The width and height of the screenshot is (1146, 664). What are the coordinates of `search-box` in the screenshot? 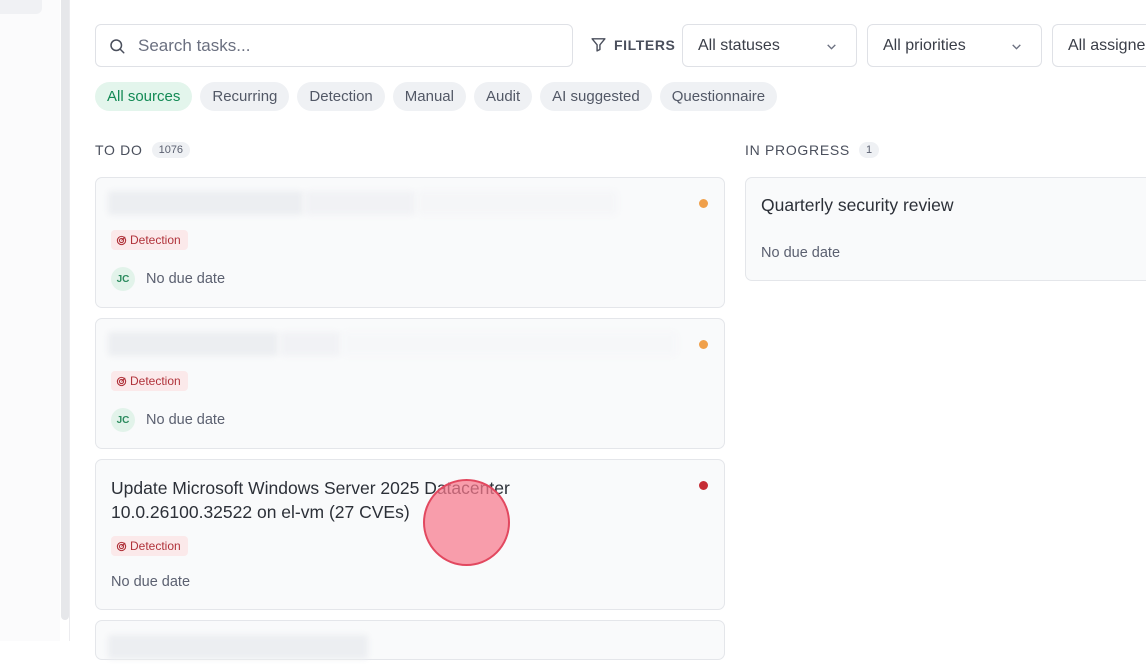 It's located at (334, 45).